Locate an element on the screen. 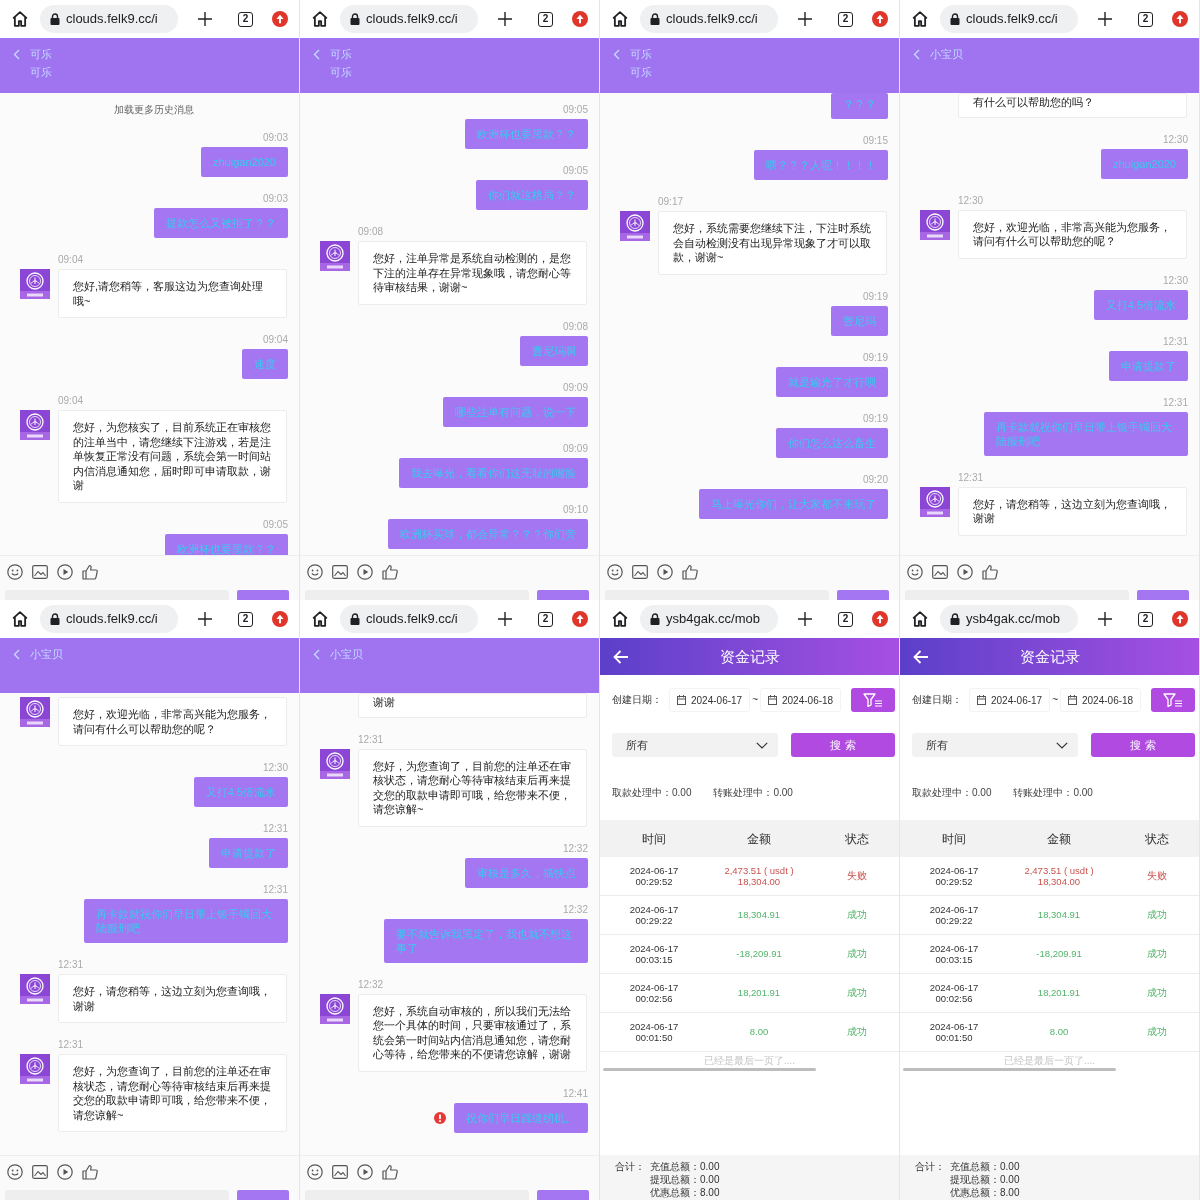  date-label: 创建日期： is located at coordinates (637, 700).